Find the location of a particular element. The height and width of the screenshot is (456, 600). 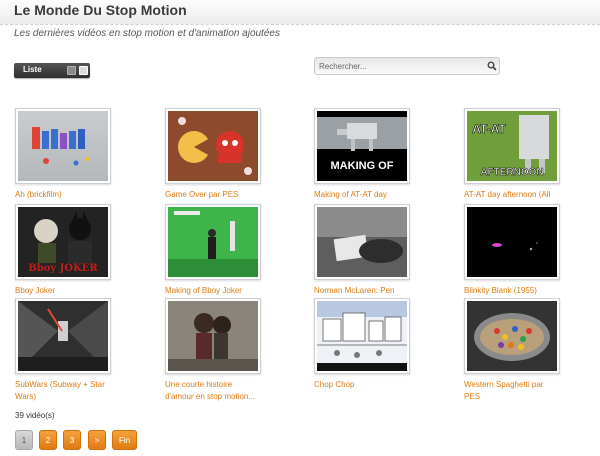

video-title-link: Making of AT-AT day is located at coordinates (362, 195).